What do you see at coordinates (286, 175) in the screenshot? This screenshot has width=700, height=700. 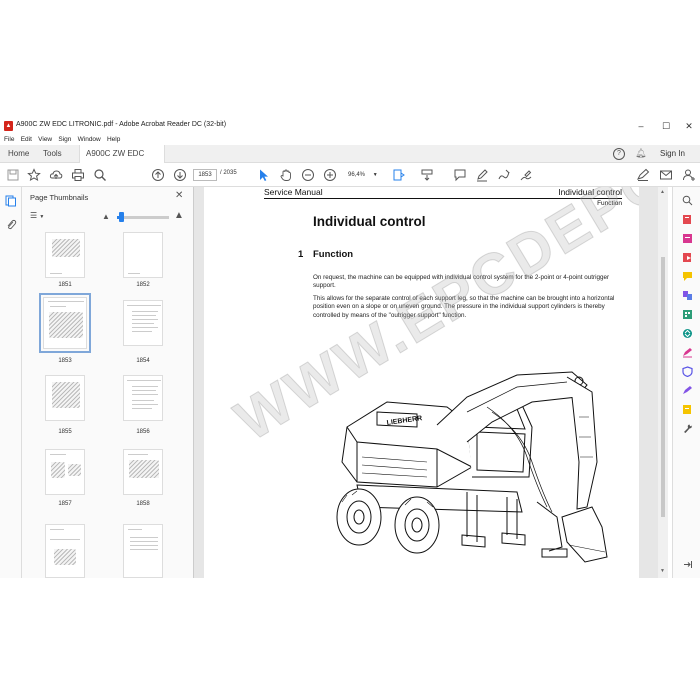 I see `hand-tool-icon` at bounding box center [286, 175].